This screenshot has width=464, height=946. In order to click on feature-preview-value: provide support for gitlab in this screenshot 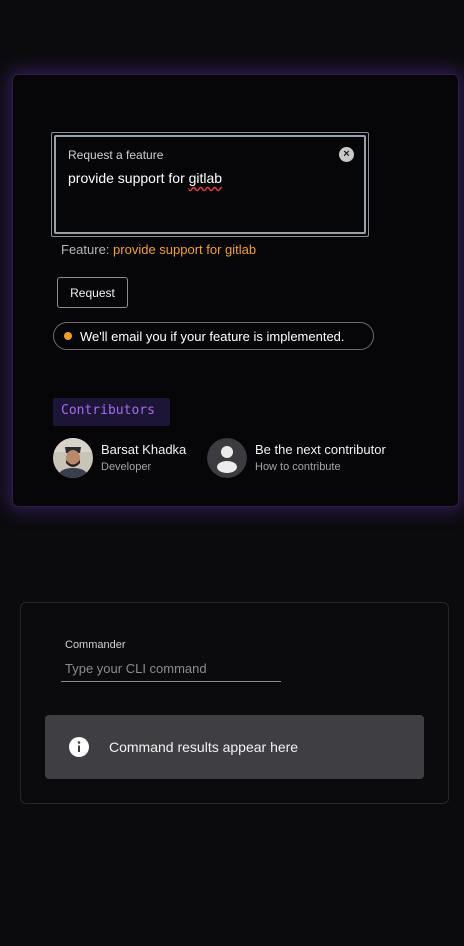, I will do `click(185, 249)`.